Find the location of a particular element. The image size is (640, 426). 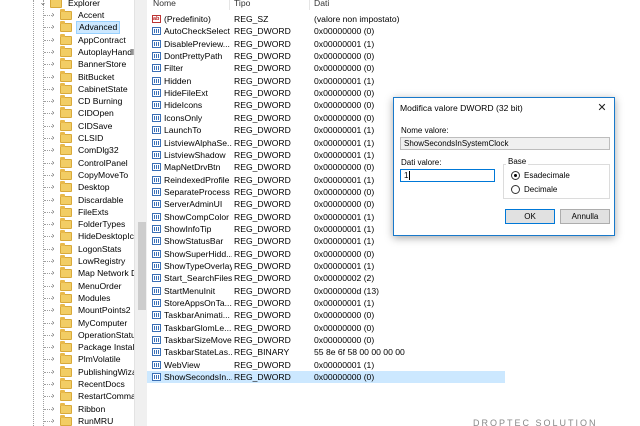

table-row: Filter REG_DWORD 0x00000000 (0) is located at coordinates (326, 68).